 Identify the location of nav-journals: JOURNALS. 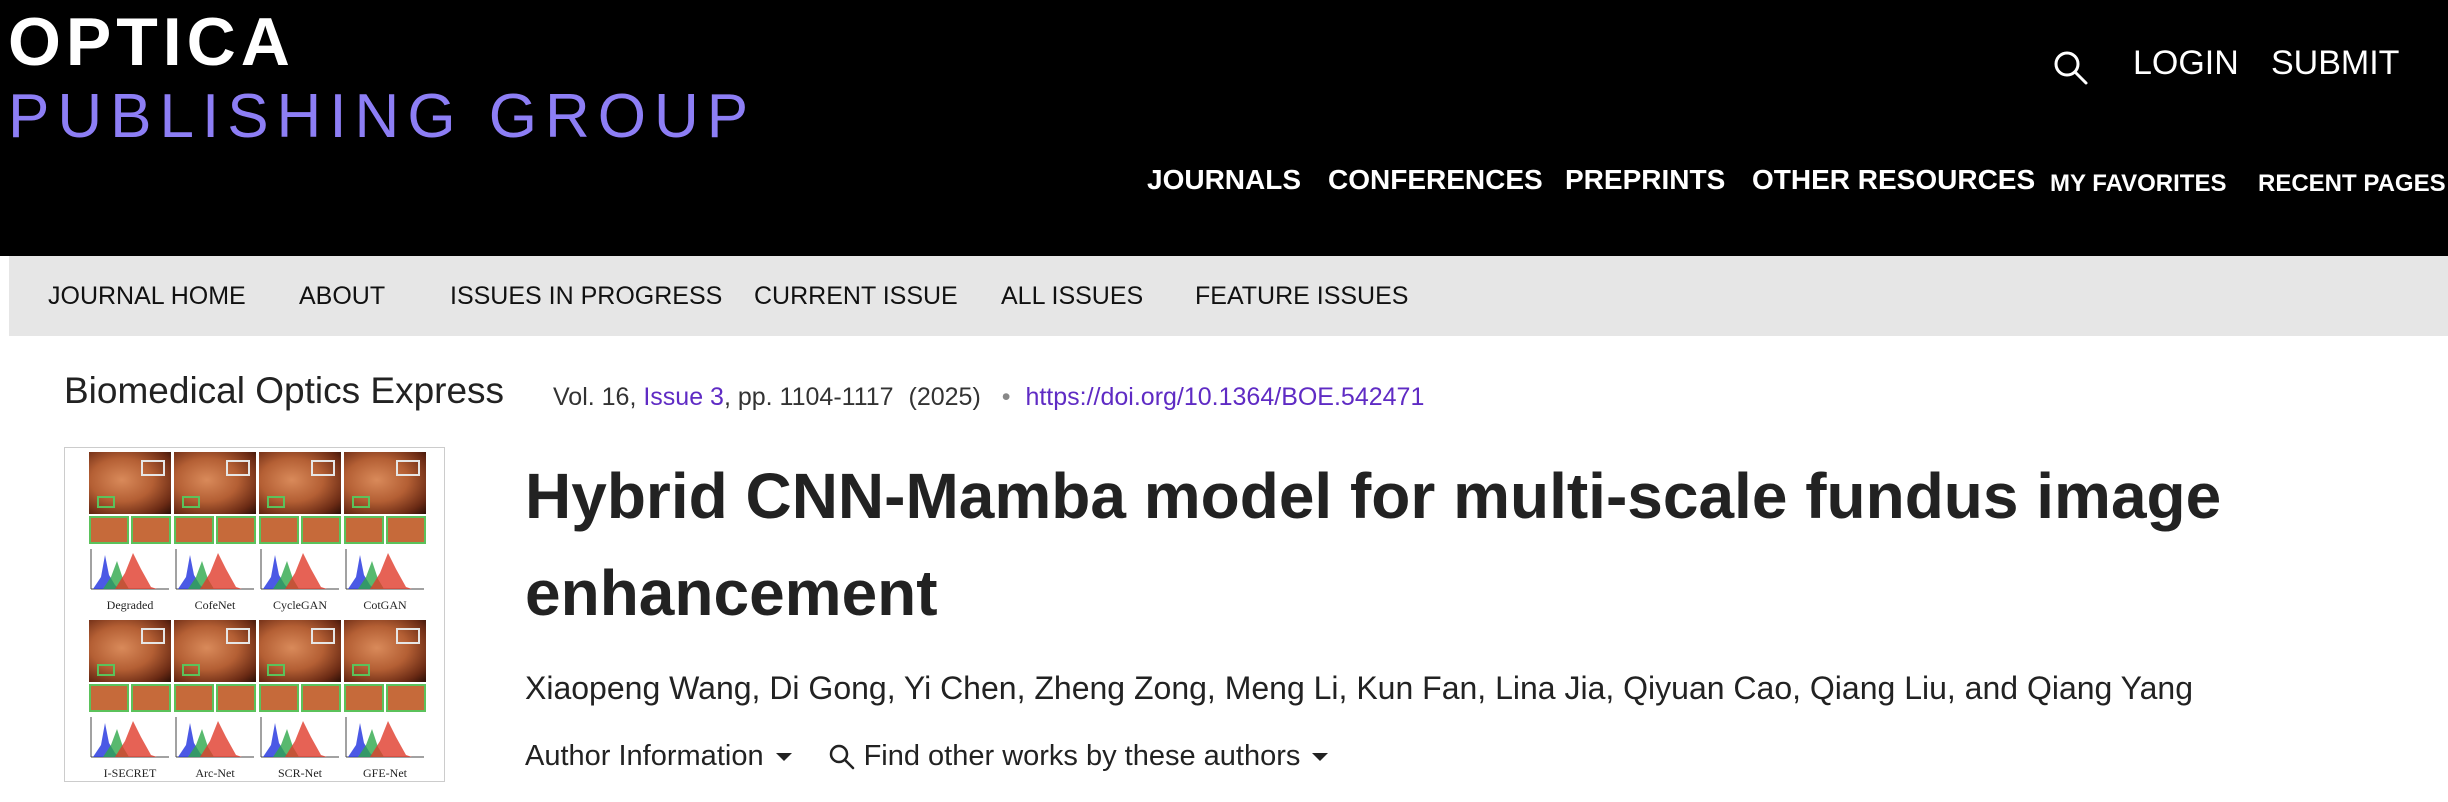
(1224, 180).